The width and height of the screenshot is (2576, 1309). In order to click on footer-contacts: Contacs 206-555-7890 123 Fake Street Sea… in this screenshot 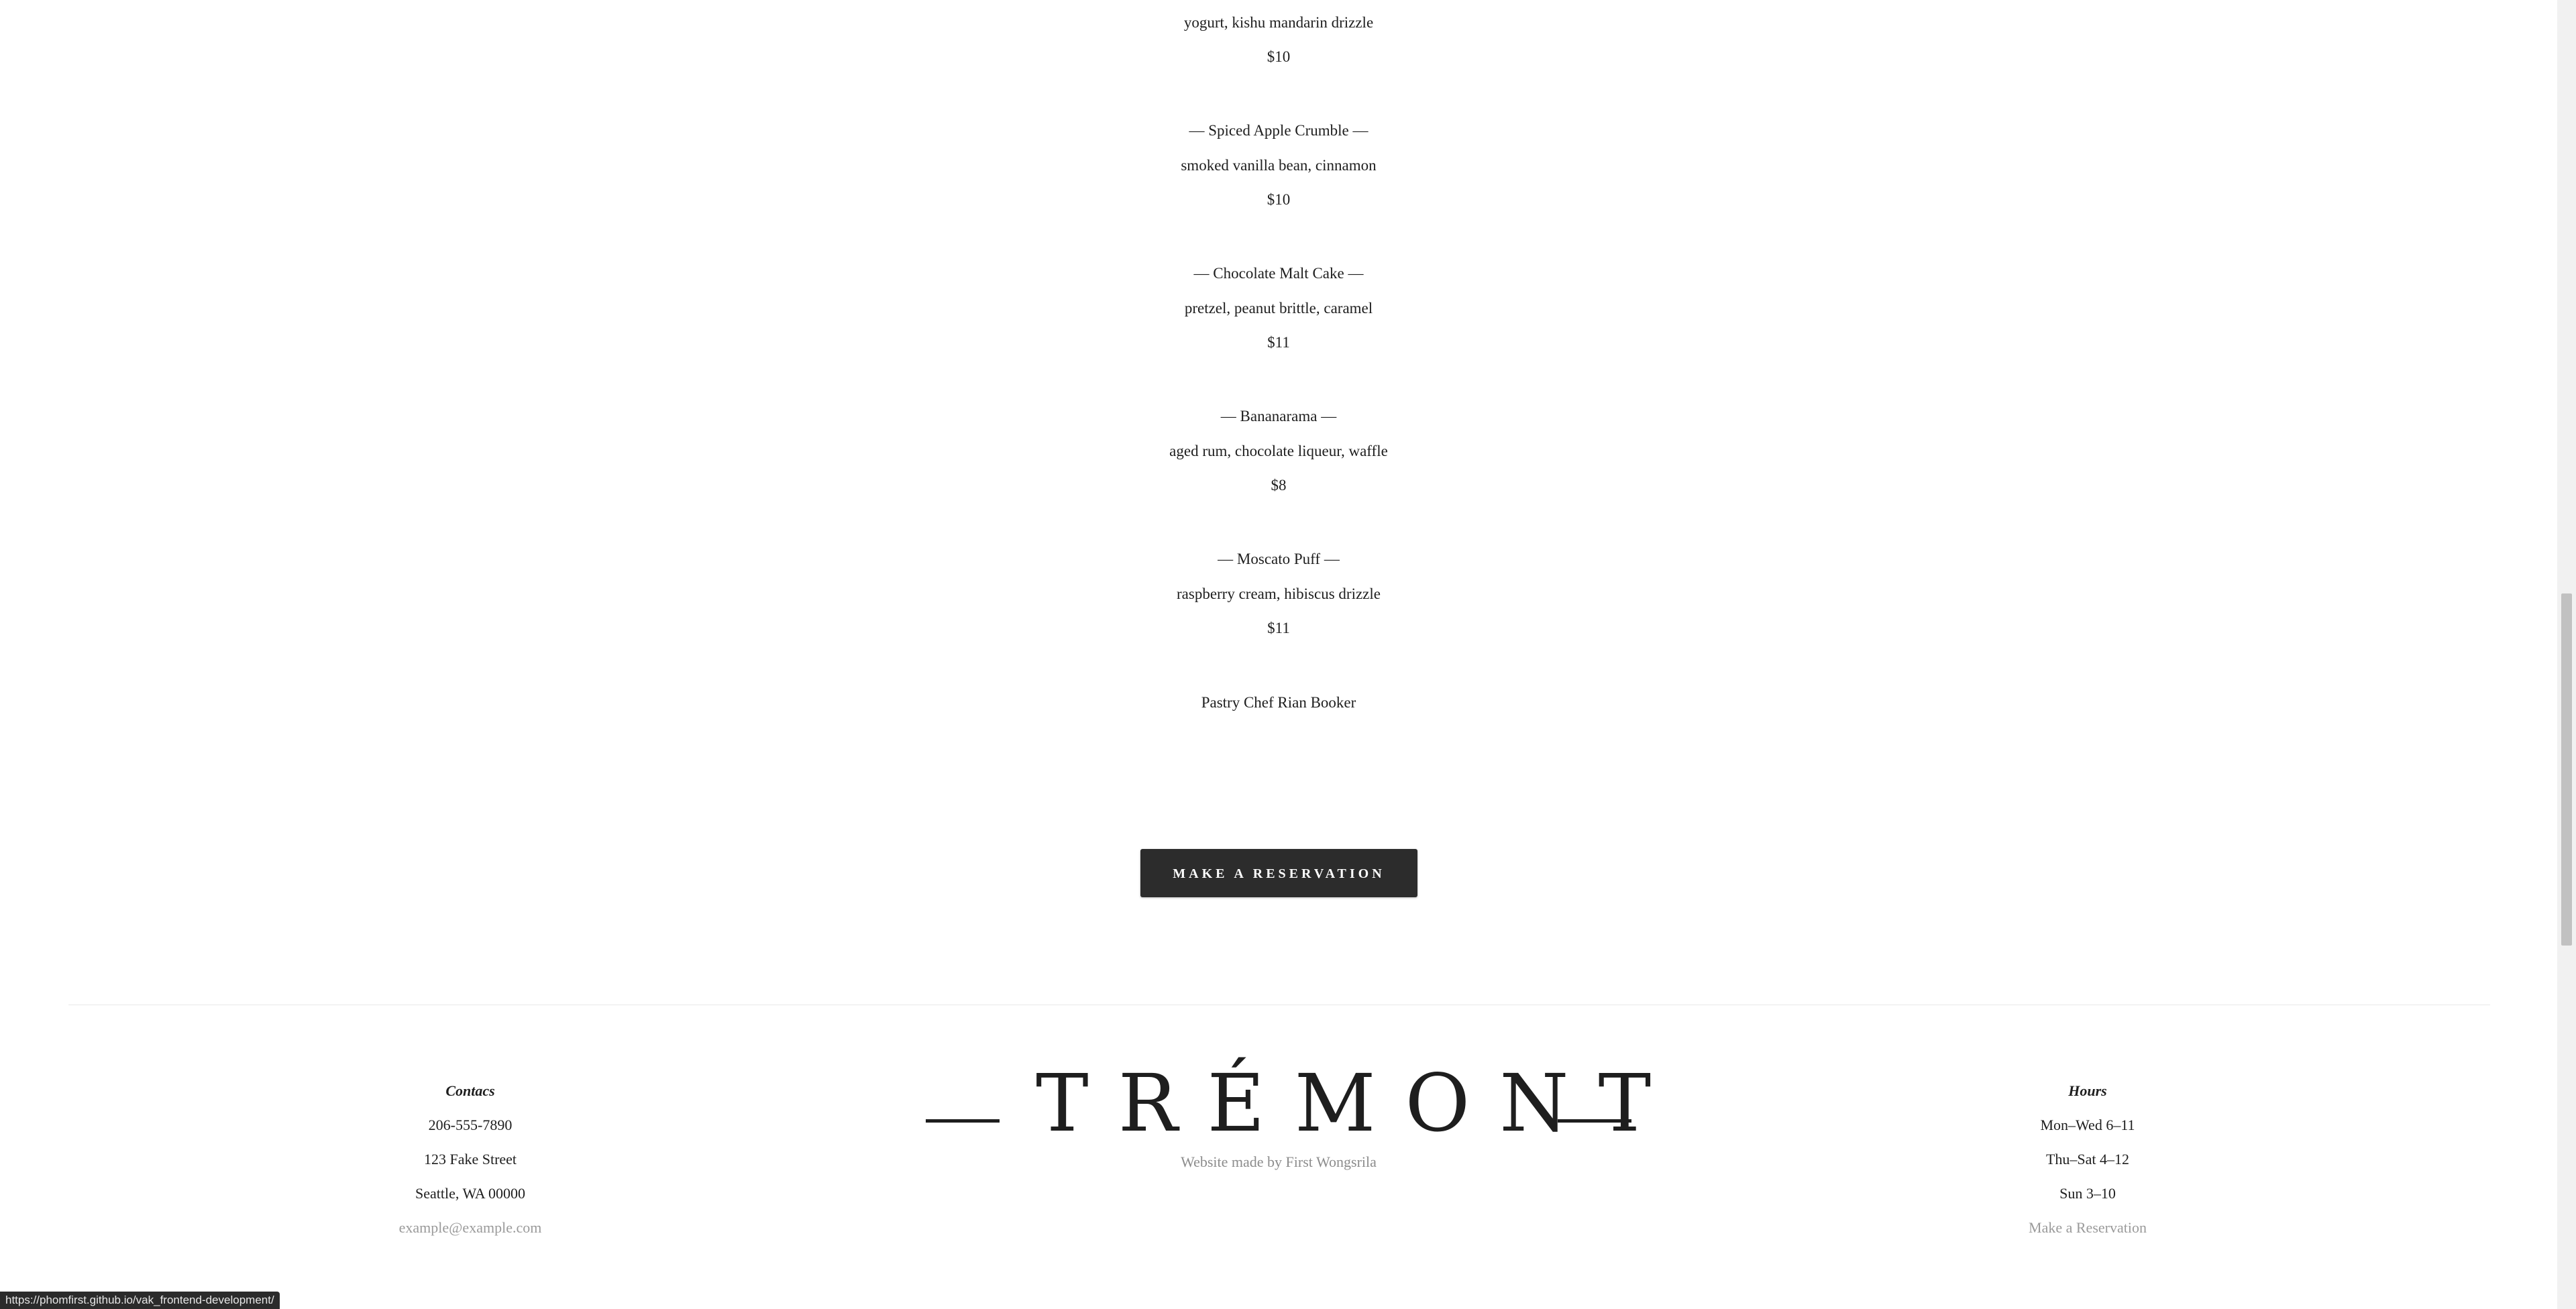, I will do `click(470, 1160)`.